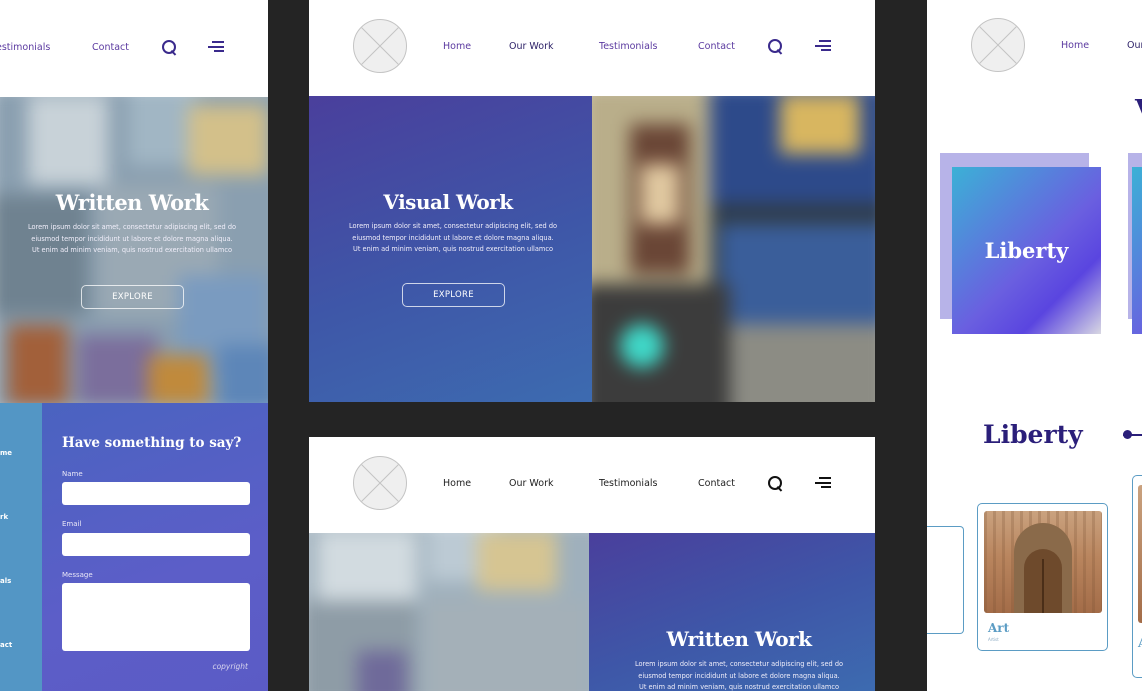 The height and width of the screenshot is (691, 1142). Describe the element at coordinates (72, 524) in the screenshot. I see `email-label: Email` at that location.